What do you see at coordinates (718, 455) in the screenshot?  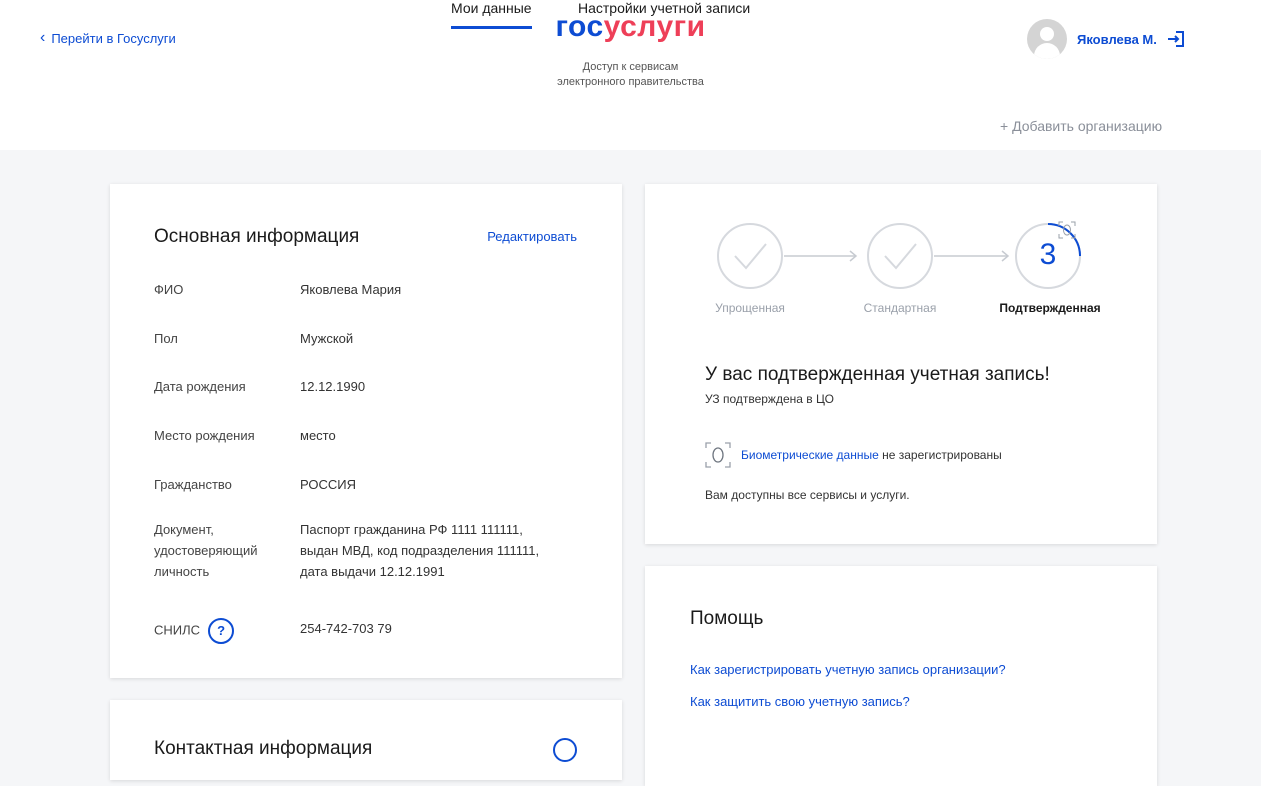 I see `biometric-face-icon` at bounding box center [718, 455].